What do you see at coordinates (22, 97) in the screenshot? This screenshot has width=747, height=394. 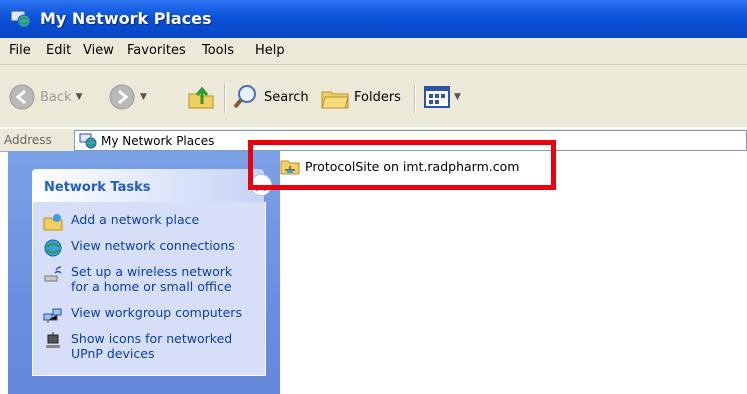 I see `back-arrow-icon` at bounding box center [22, 97].